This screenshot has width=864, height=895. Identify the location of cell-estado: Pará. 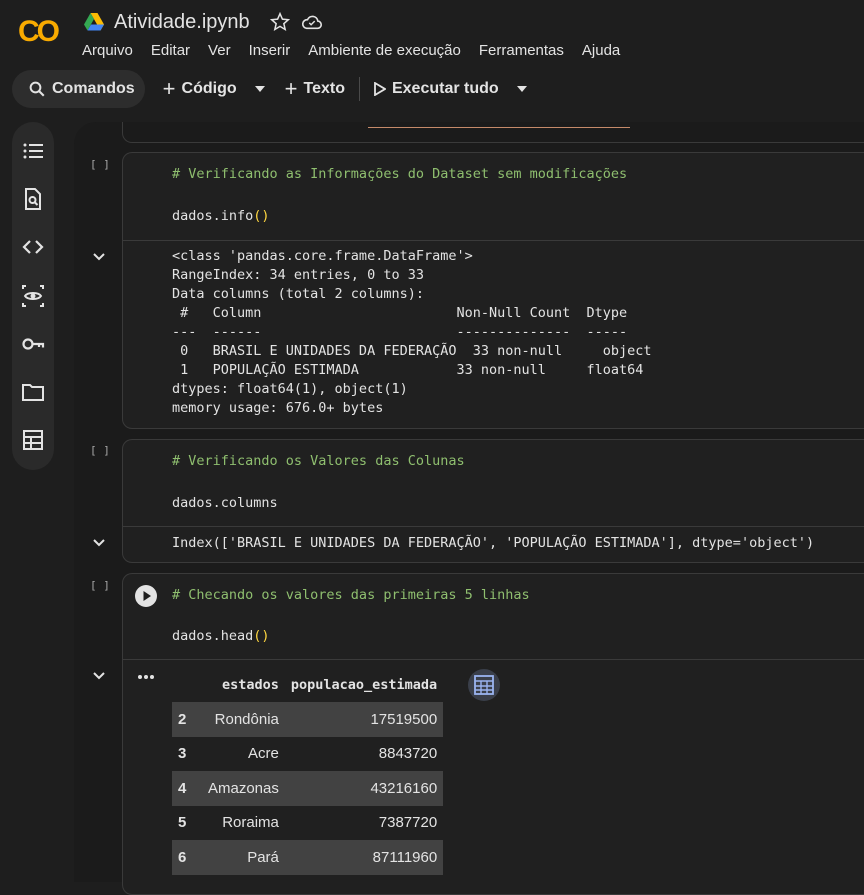
(263, 857).